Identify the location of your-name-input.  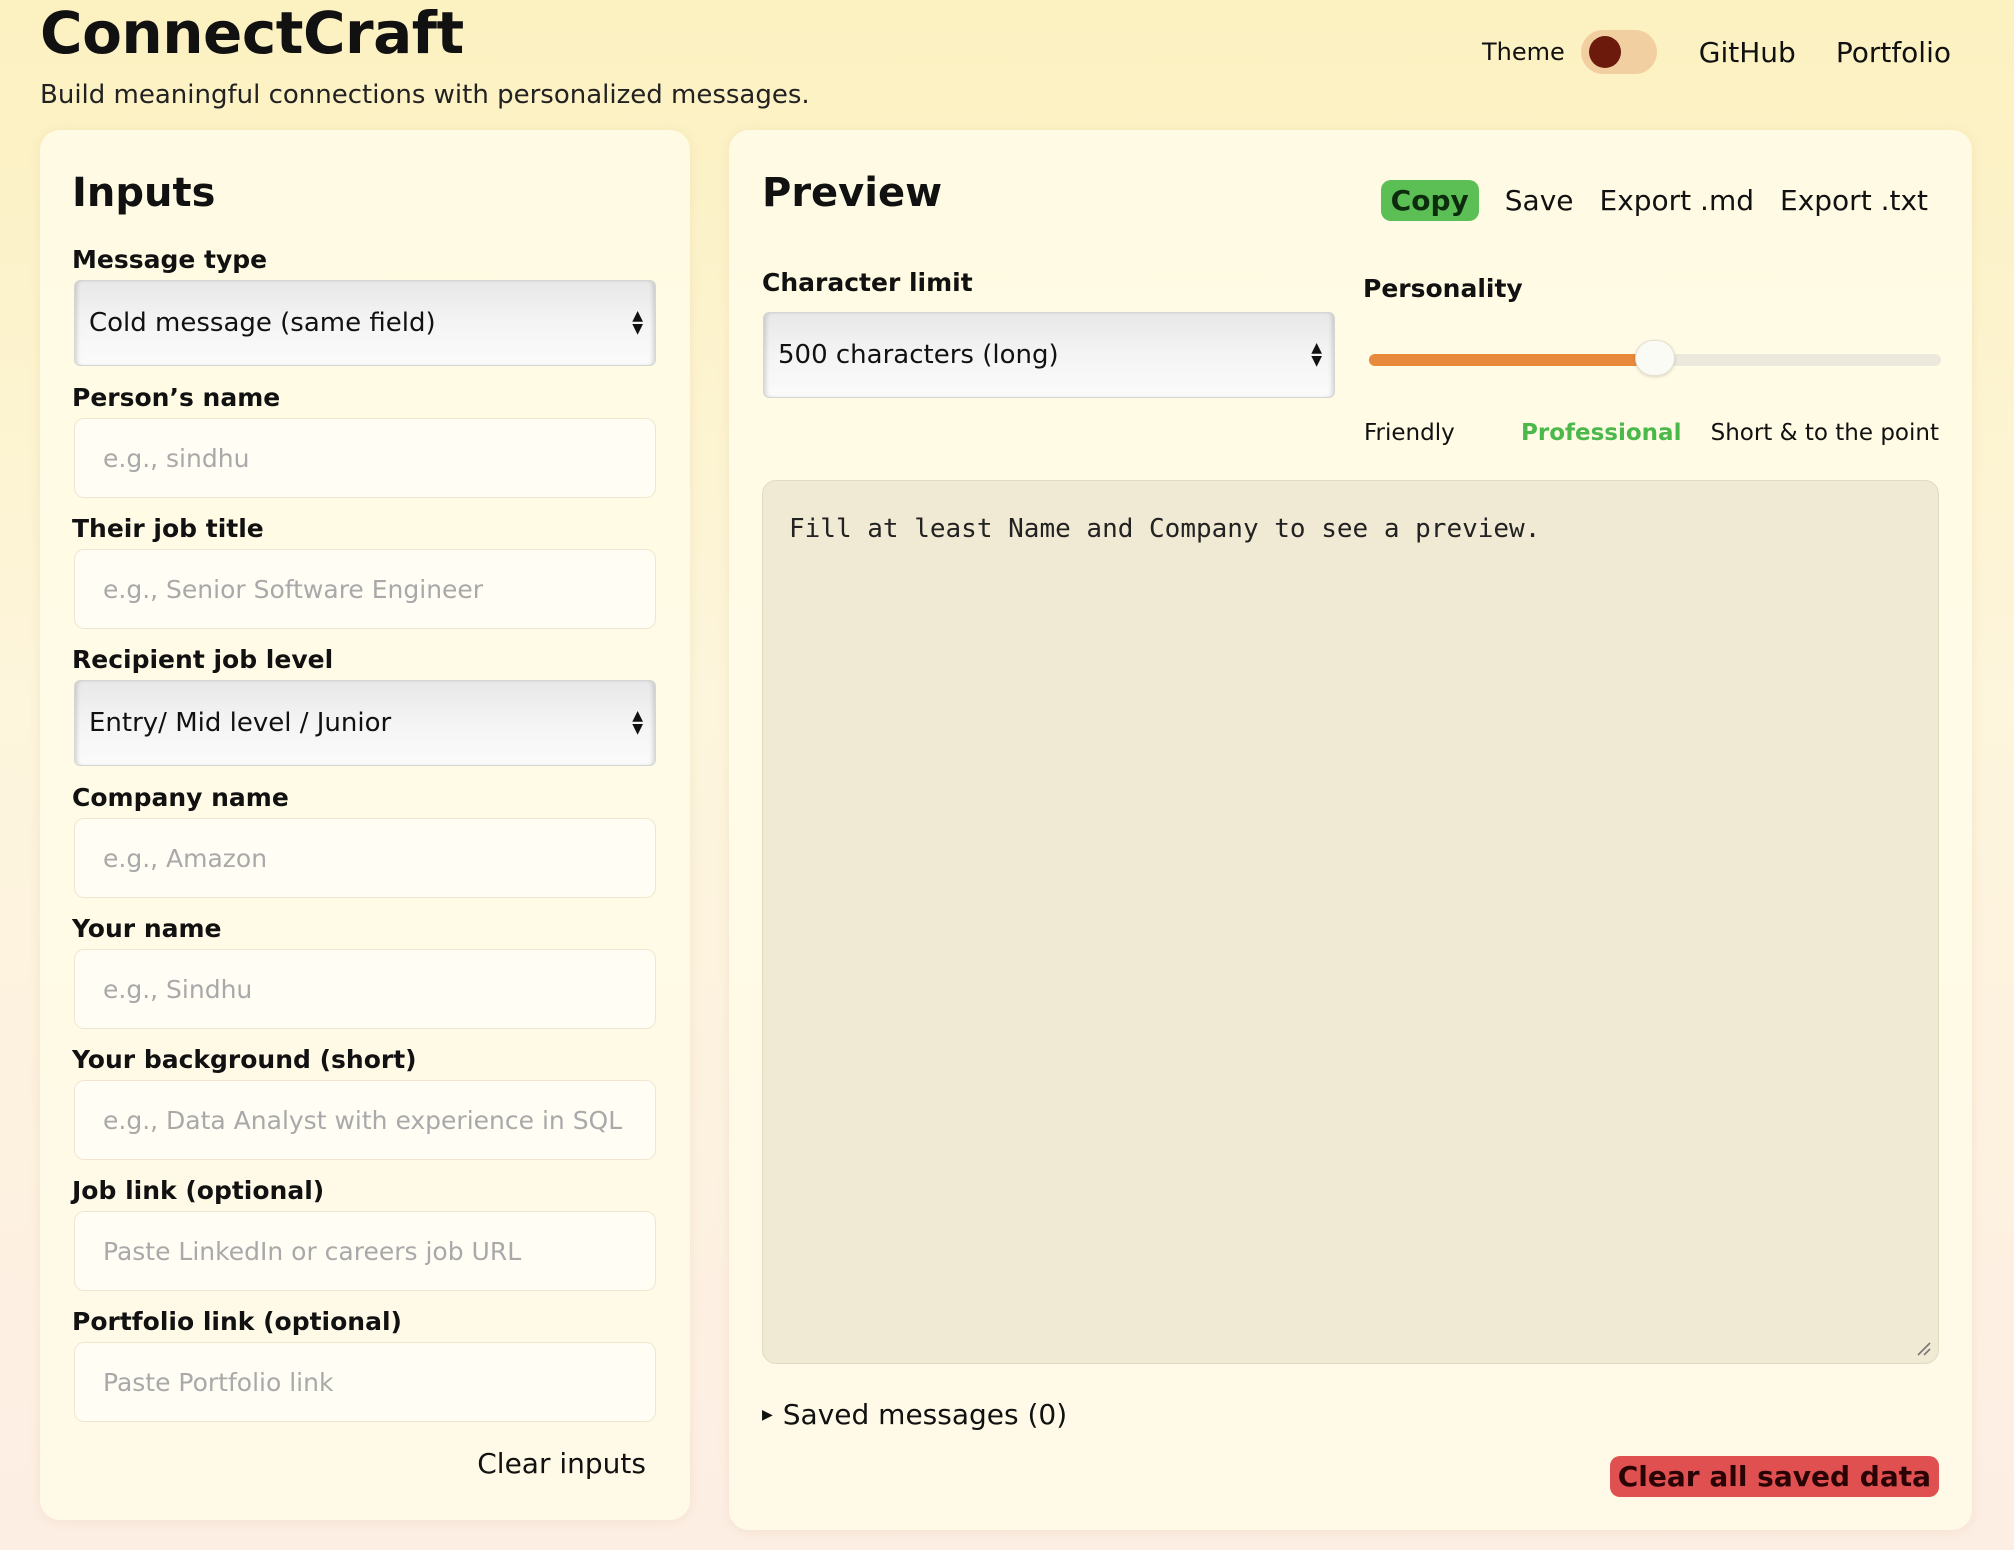
(365, 989).